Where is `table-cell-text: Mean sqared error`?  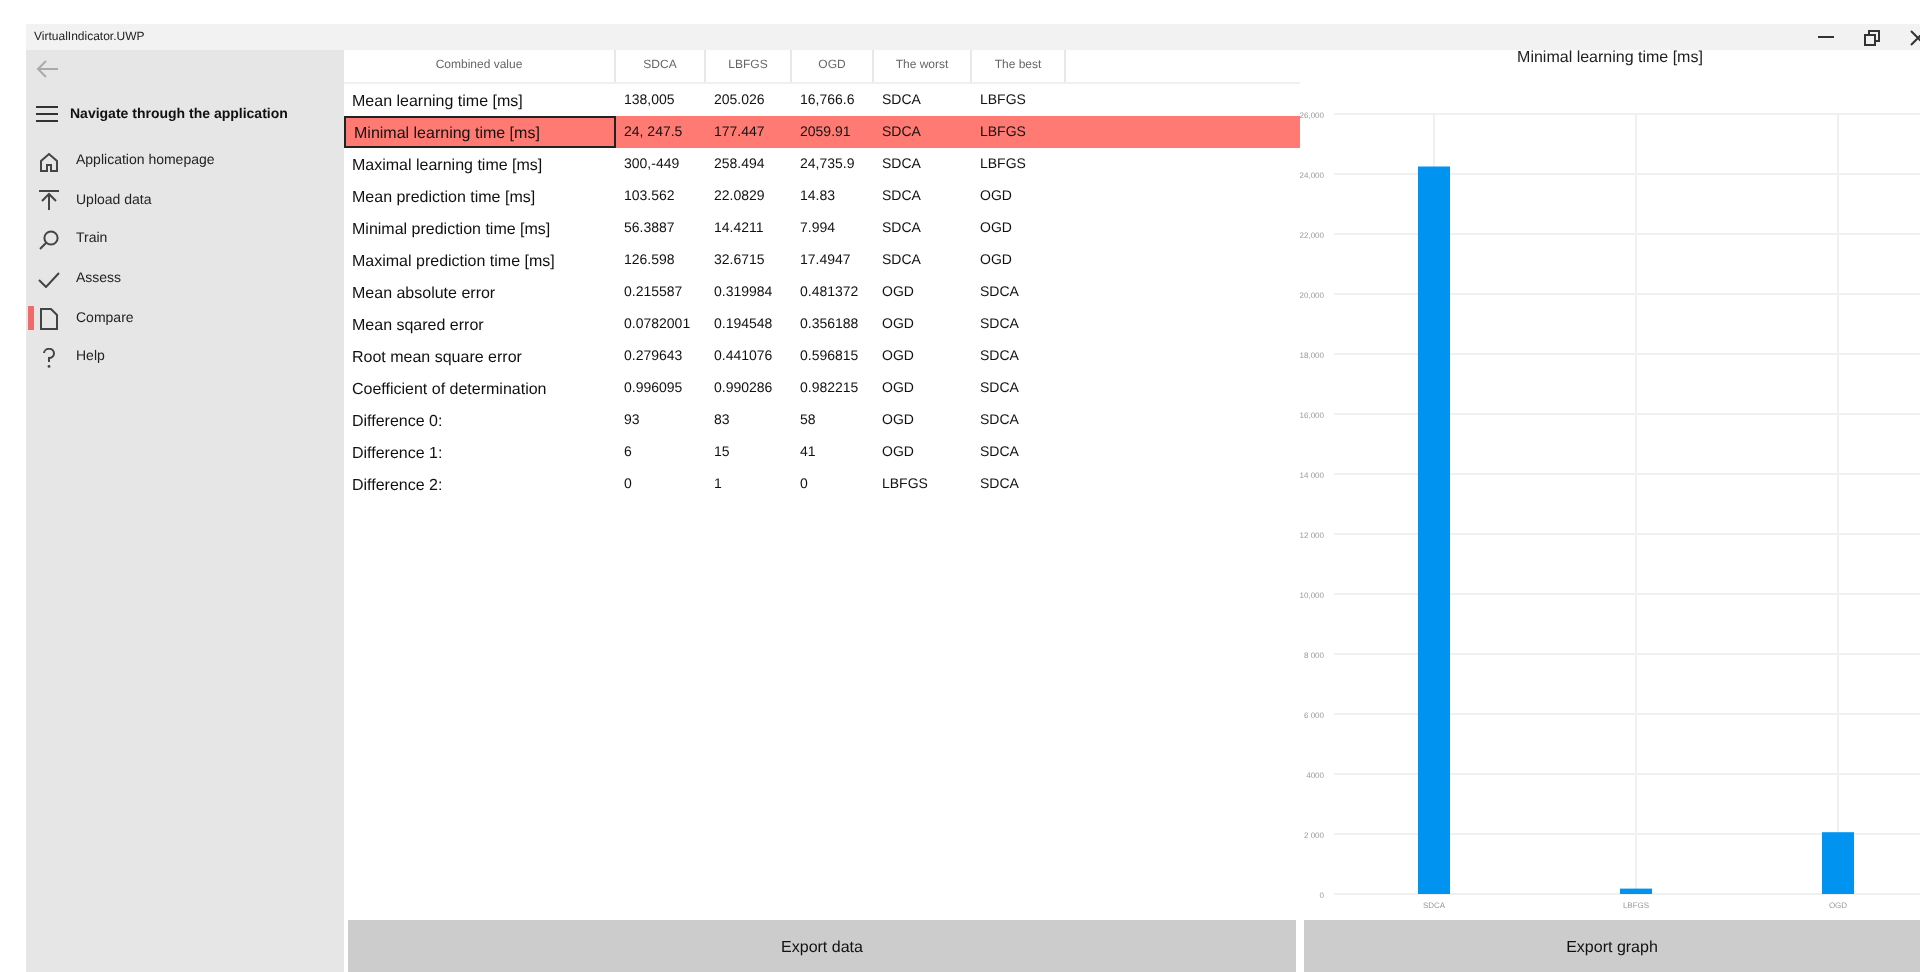
table-cell-text: Mean sqared error is located at coordinates (418, 325).